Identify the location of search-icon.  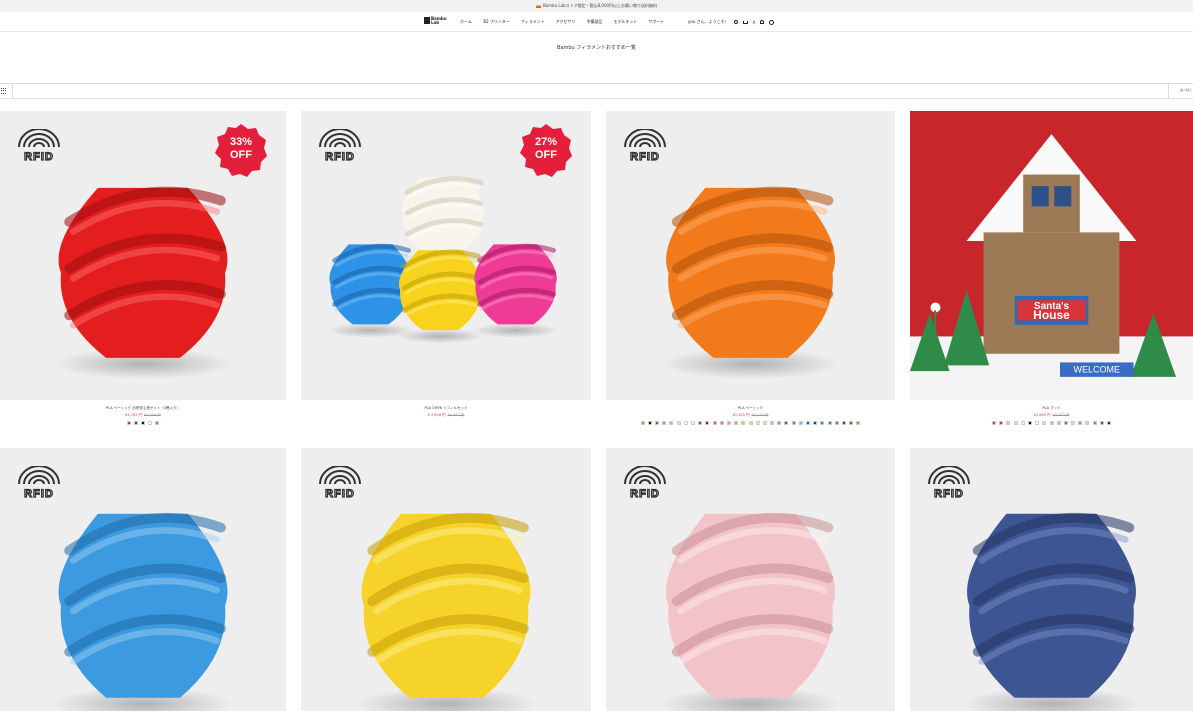
(735, 22).